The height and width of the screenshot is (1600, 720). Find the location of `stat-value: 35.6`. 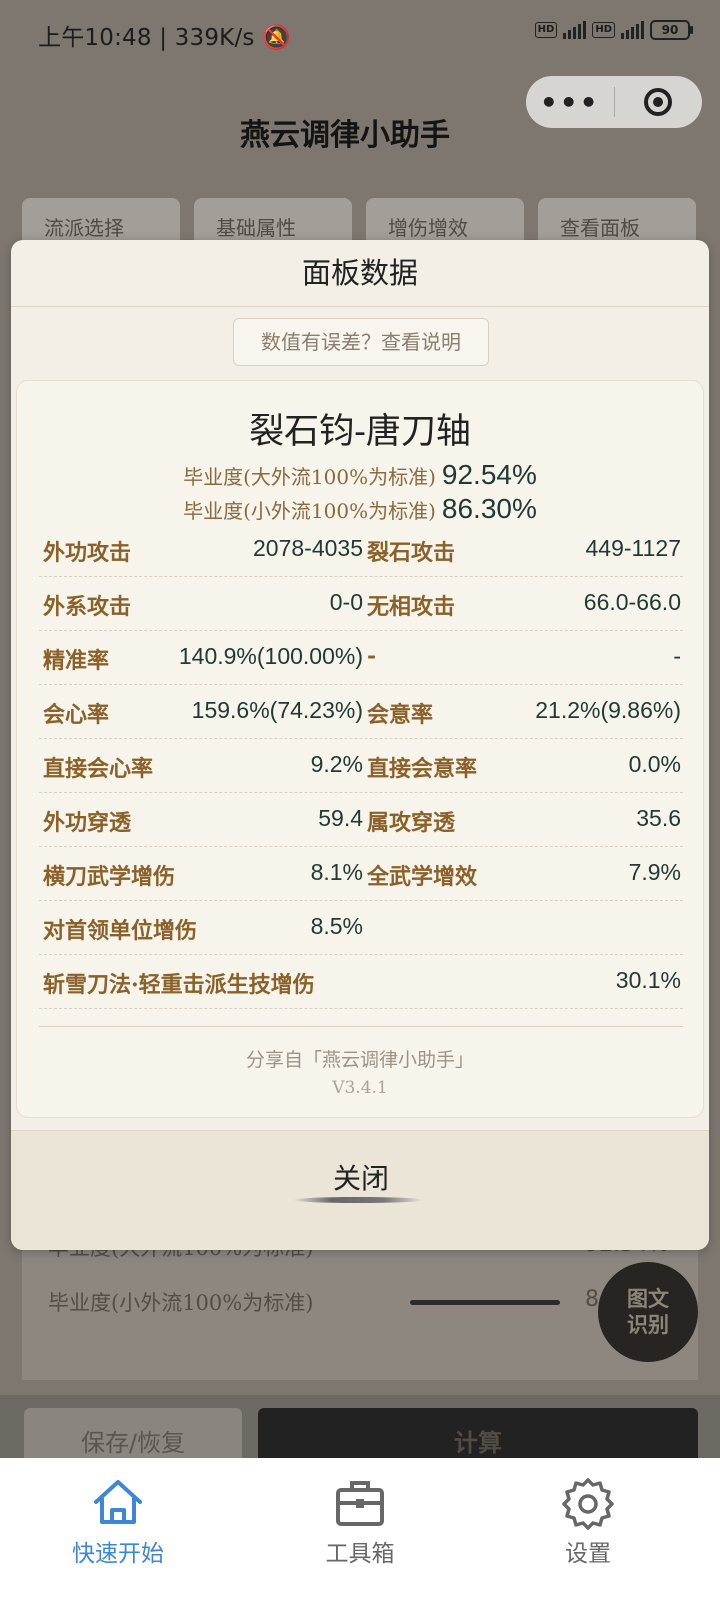

stat-value: 35.6 is located at coordinates (658, 818).